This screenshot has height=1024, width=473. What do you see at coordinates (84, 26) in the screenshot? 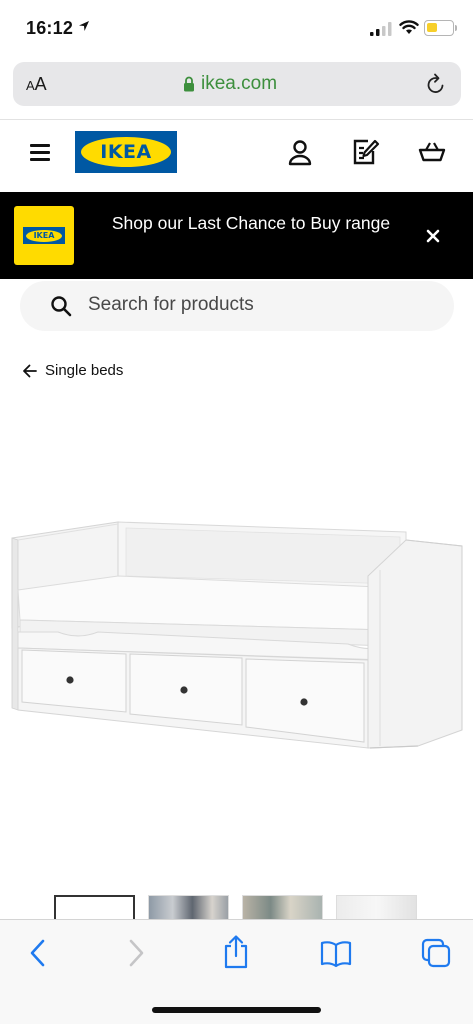
I see `location-arrow-icon` at bounding box center [84, 26].